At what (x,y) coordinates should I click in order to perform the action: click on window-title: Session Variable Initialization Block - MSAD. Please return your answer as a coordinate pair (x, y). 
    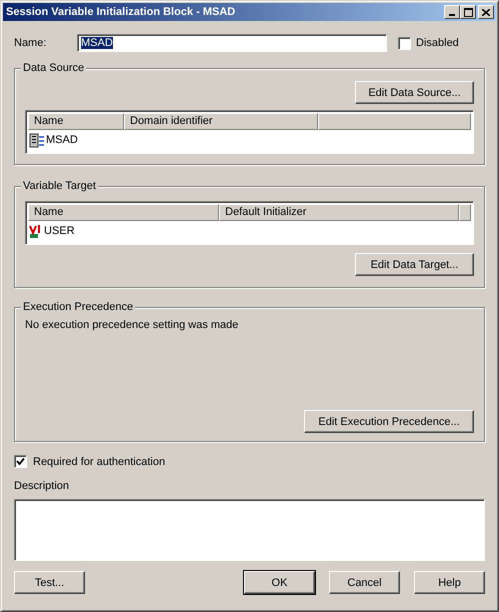
    Looking at the image, I should click on (121, 12).